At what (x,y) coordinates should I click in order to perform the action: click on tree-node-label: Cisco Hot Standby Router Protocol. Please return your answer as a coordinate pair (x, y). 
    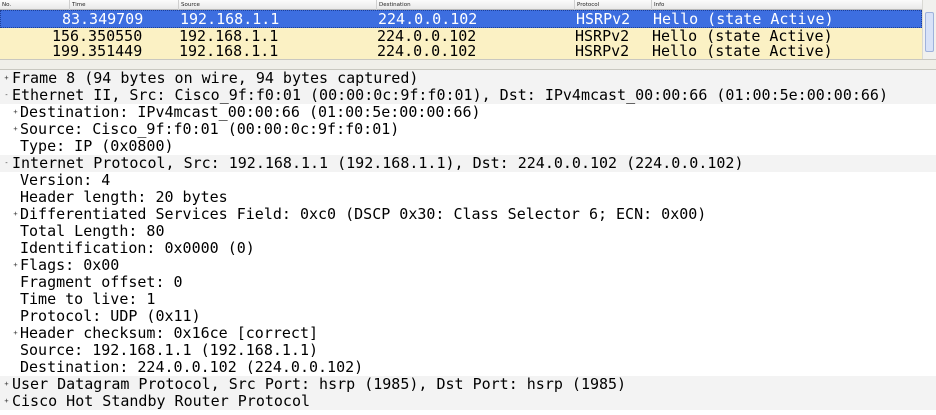
    Looking at the image, I should click on (161, 401).